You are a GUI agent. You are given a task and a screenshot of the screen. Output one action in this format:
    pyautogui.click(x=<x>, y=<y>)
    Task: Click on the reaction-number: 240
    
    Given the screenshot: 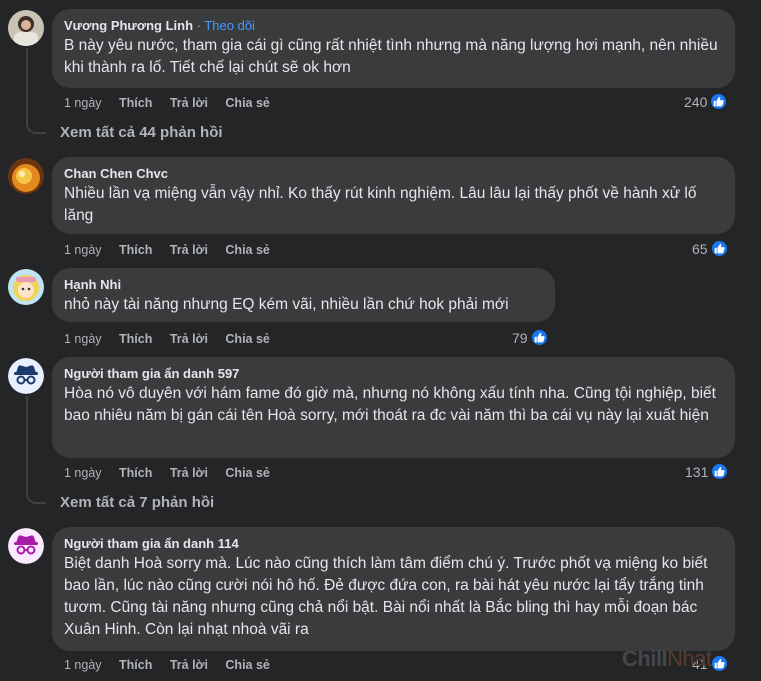 What is the action you would take?
    pyautogui.click(x=696, y=101)
    